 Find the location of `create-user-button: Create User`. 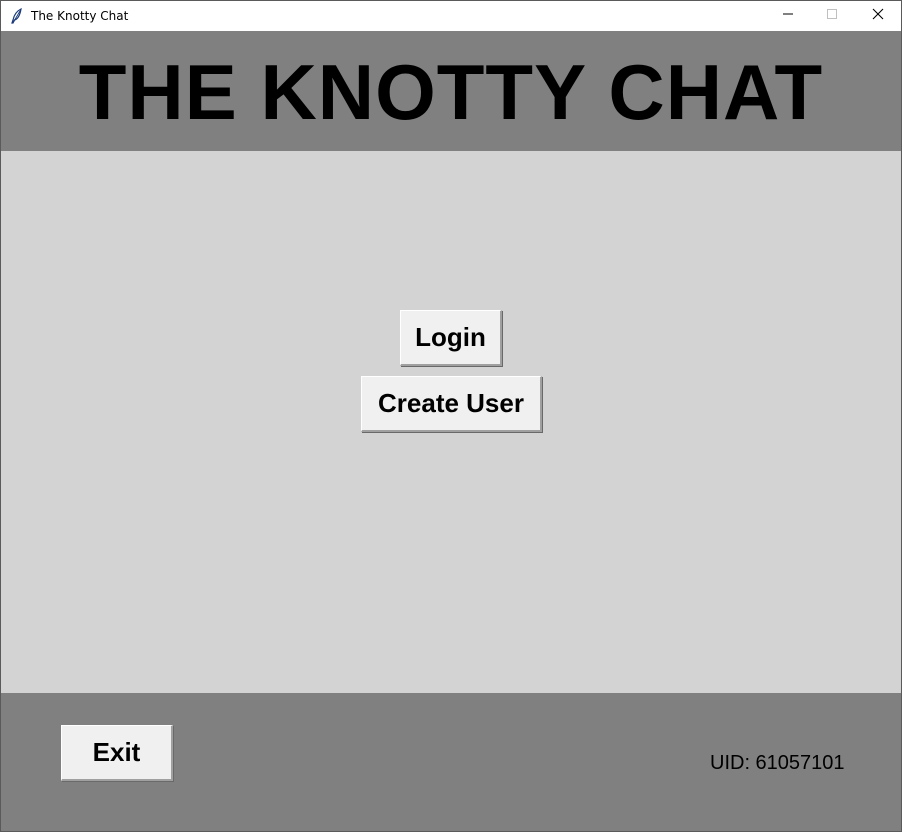

create-user-button: Create User is located at coordinates (451, 404).